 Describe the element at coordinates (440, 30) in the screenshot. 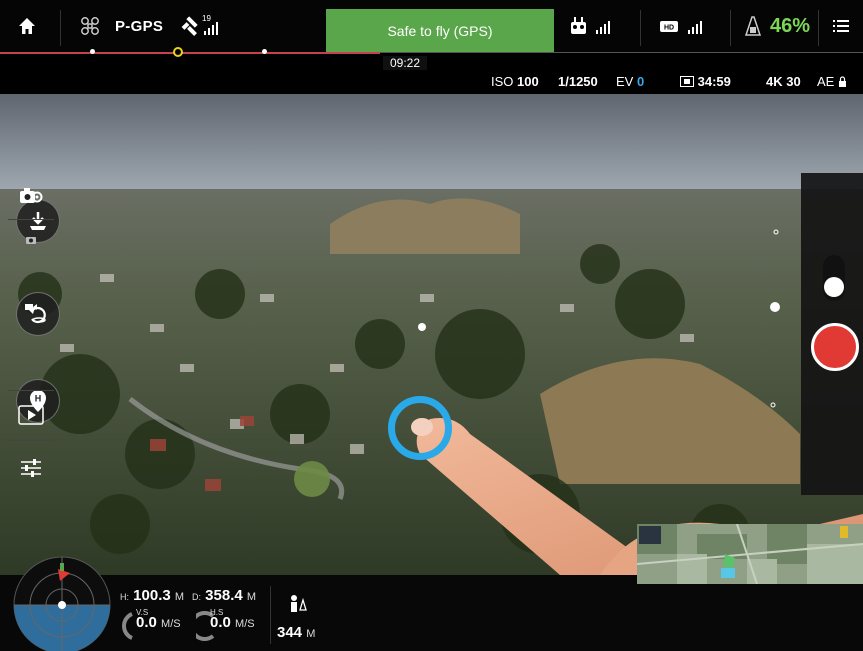

I see `flight-status-banner: Safe to fly (GPS)` at that location.